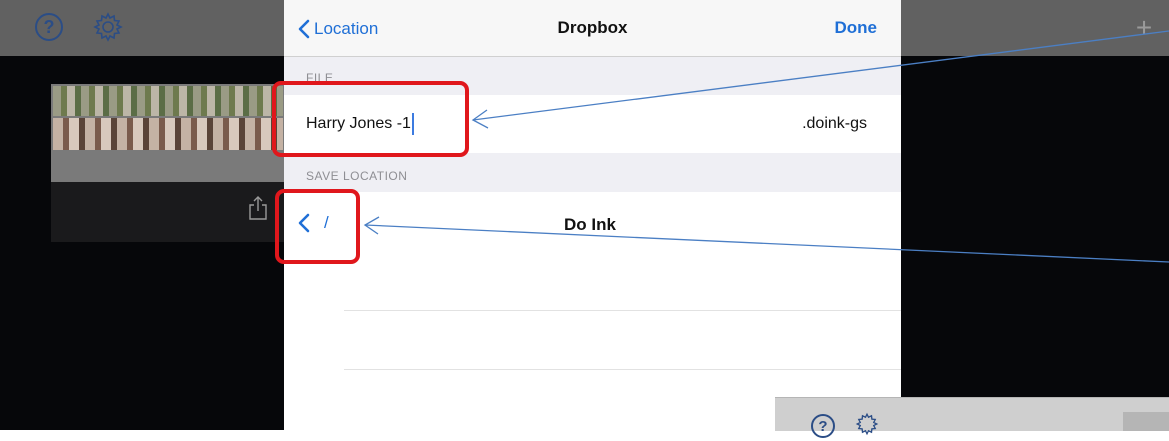 The image size is (1169, 441). Describe the element at coordinates (370, 119) in the screenshot. I see `filename-highlight` at that location.